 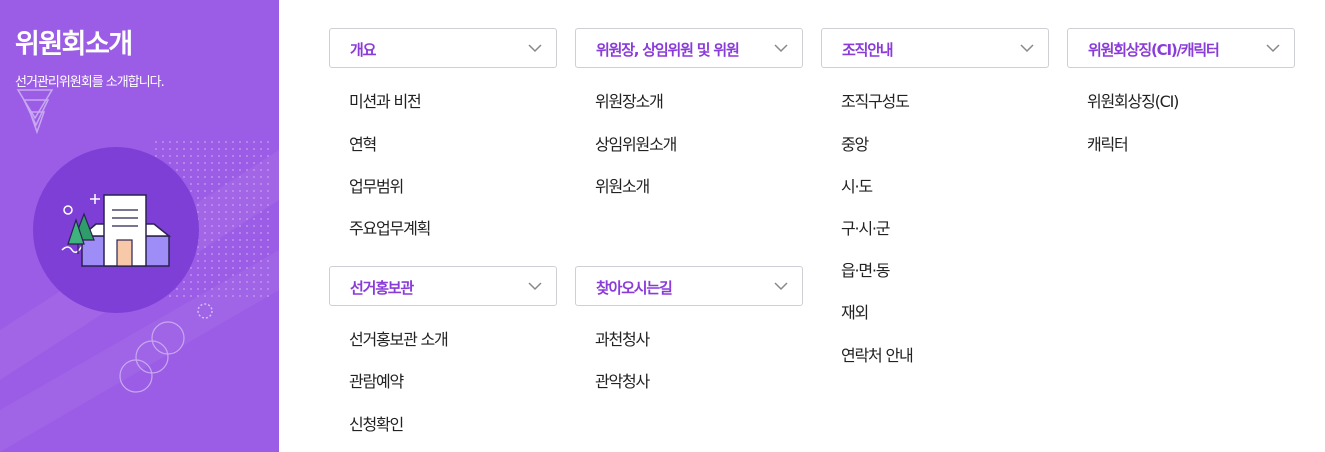 What do you see at coordinates (875, 100) in the screenshot?
I see `menu-link-org-chart: 조직구성도` at bounding box center [875, 100].